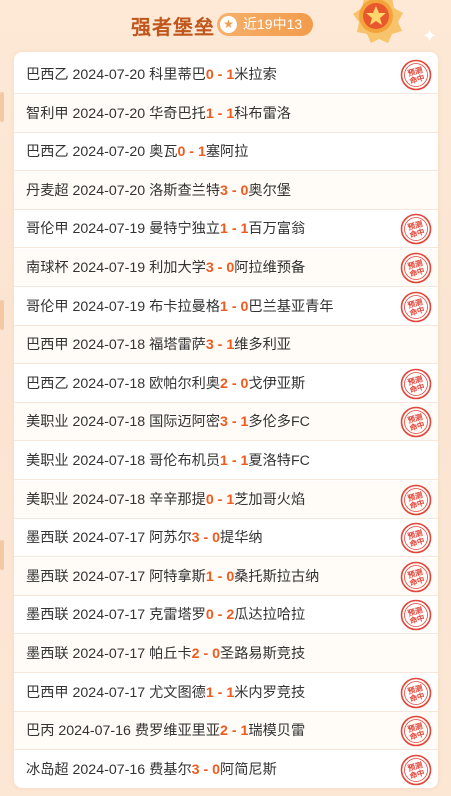  What do you see at coordinates (270, 268) in the screenshot?
I see `away-team: 阿拉维预备` at bounding box center [270, 268].